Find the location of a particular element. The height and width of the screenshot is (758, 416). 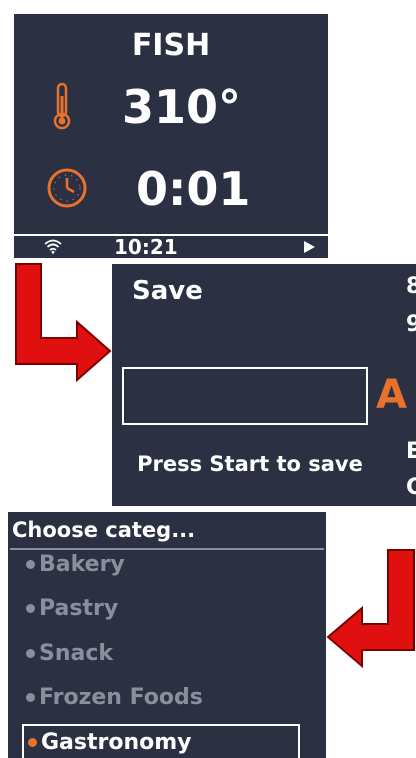

play-icon is located at coordinates (309, 247).